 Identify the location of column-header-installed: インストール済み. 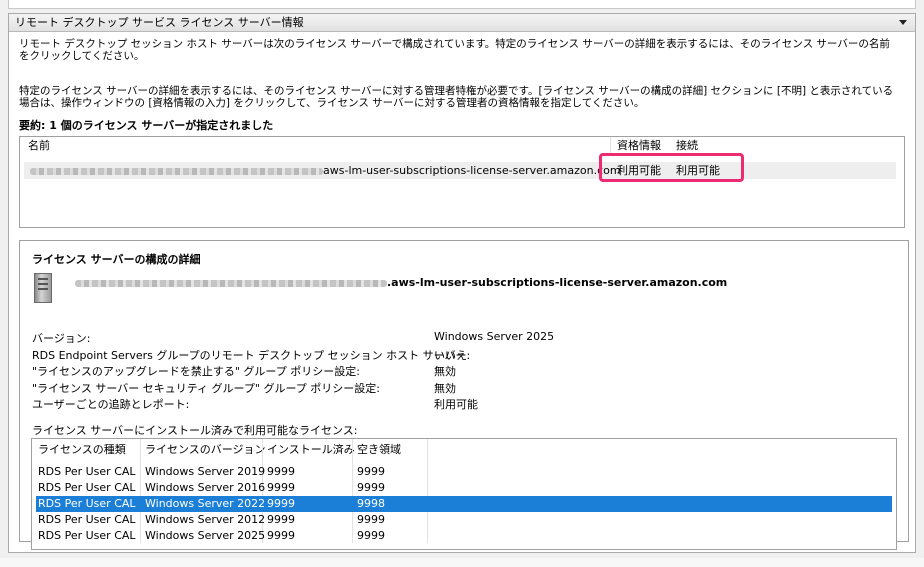
(311, 450).